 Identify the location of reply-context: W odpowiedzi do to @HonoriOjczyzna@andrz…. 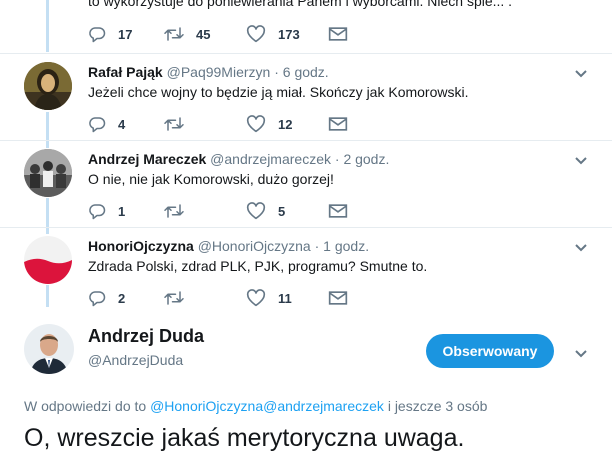
(255, 406).